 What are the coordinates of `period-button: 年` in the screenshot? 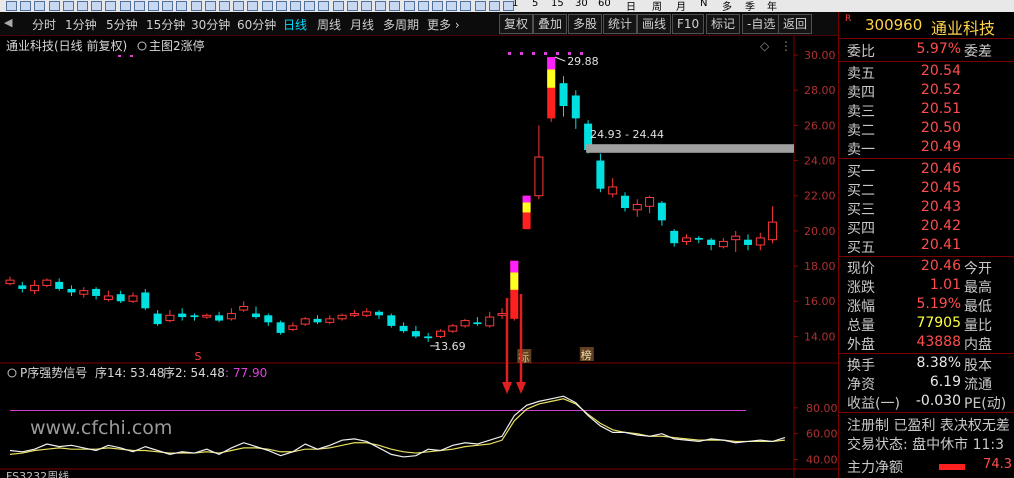 It's located at (772, 6).